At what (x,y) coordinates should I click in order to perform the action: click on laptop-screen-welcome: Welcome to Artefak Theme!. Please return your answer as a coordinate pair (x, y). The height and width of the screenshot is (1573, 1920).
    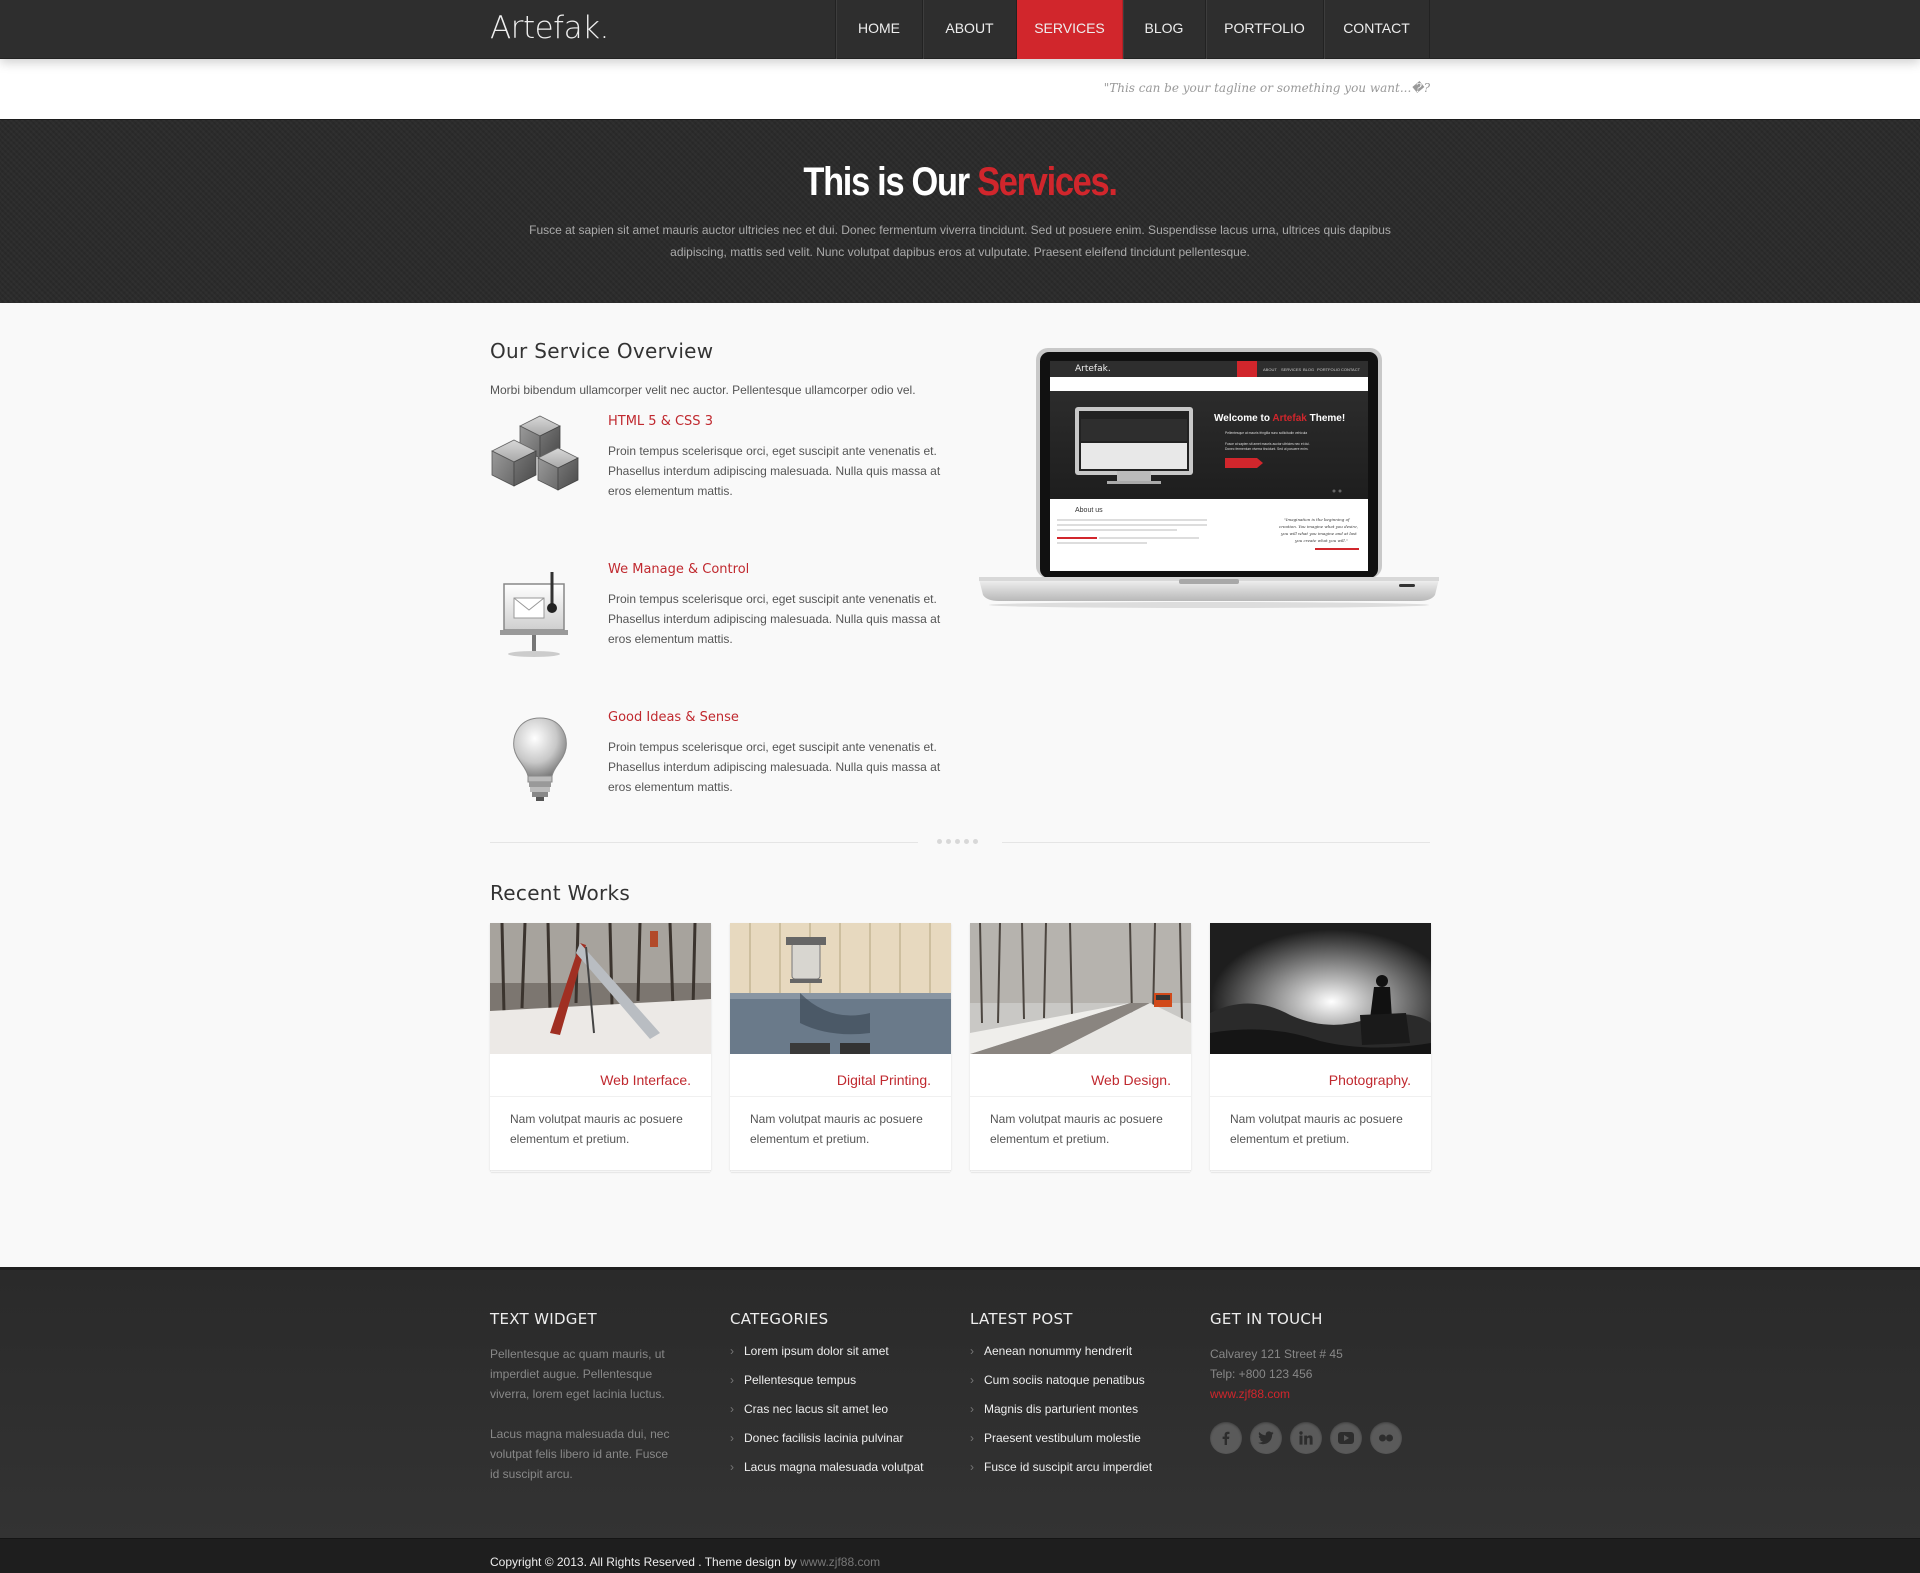
    Looking at the image, I should click on (1279, 418).